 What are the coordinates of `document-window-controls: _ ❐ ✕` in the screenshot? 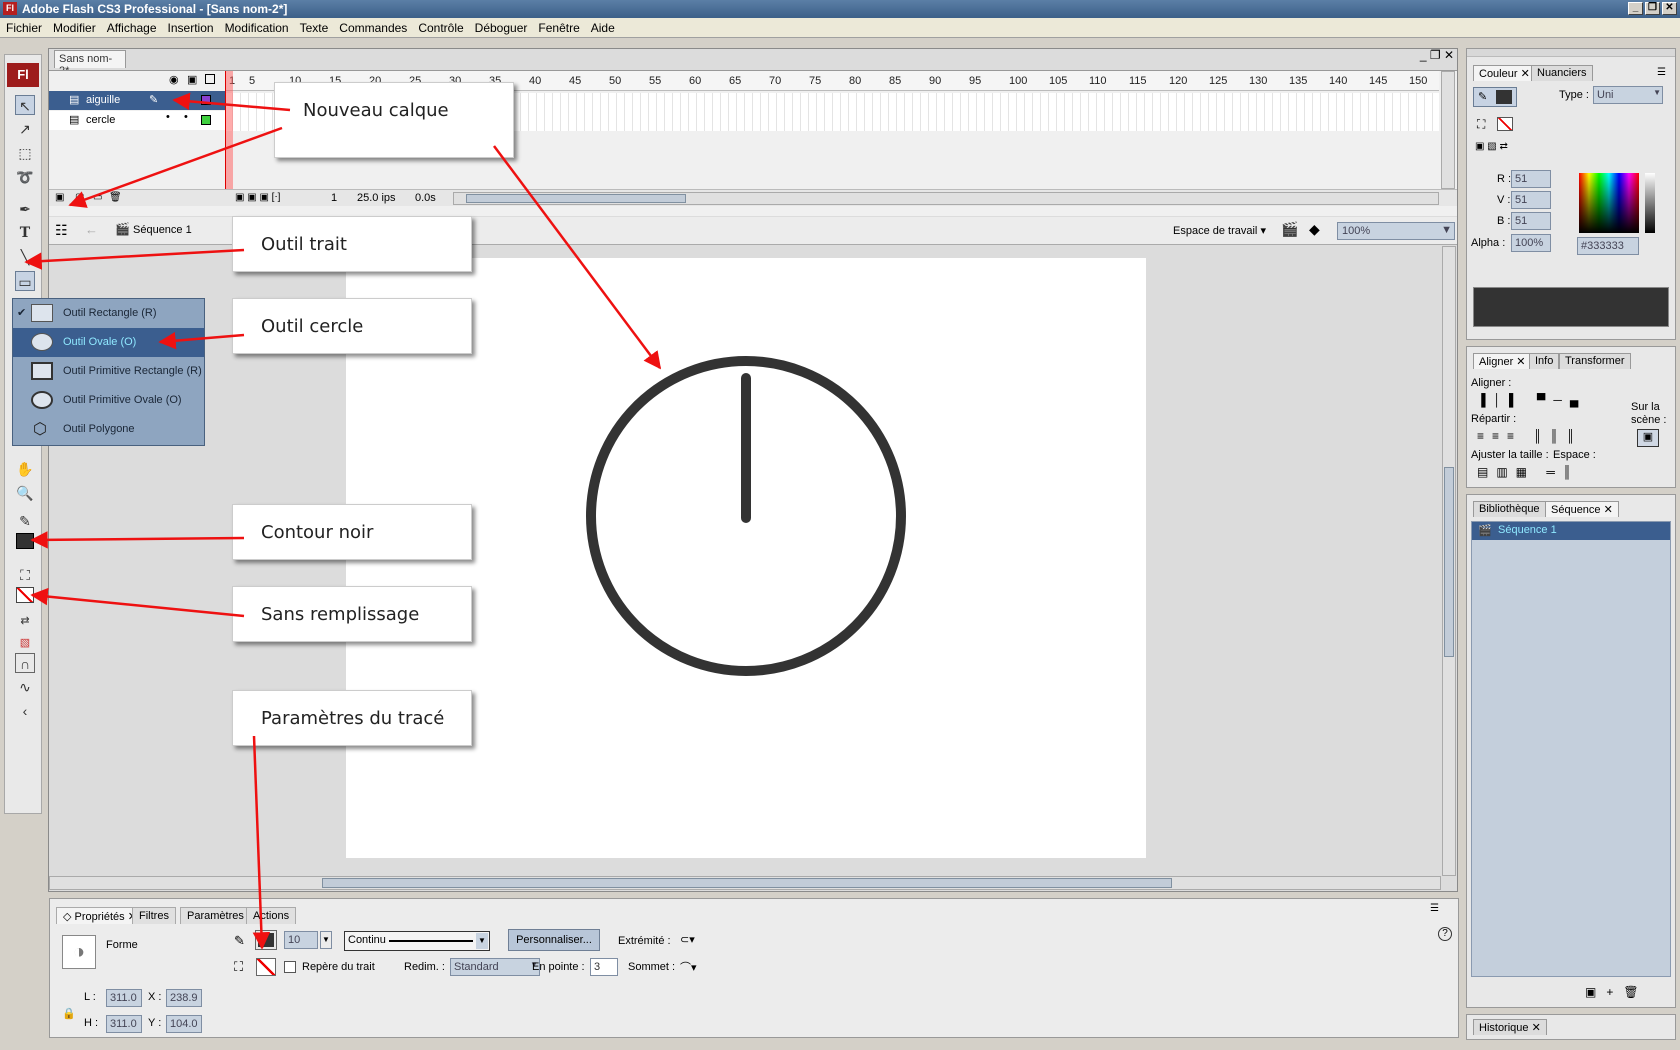 It's located at (1424, 56).